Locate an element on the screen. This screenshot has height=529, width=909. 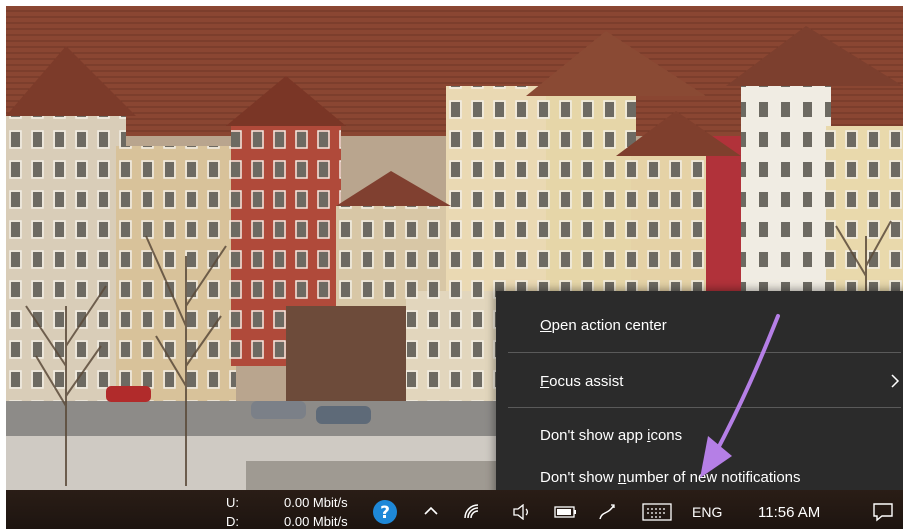
help-icon: ? is located at coordinates (385, 512).